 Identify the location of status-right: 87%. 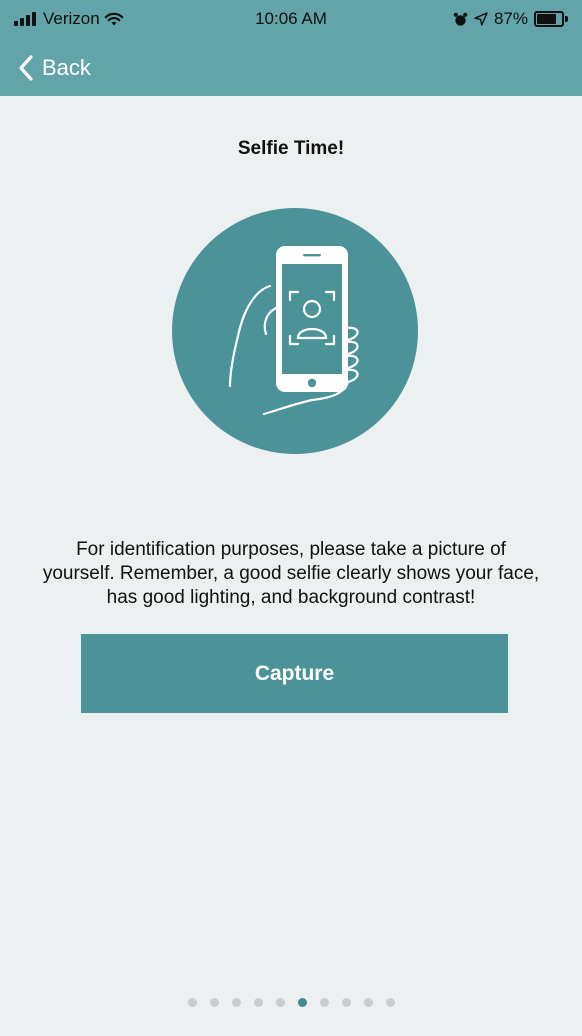
(510, 19).